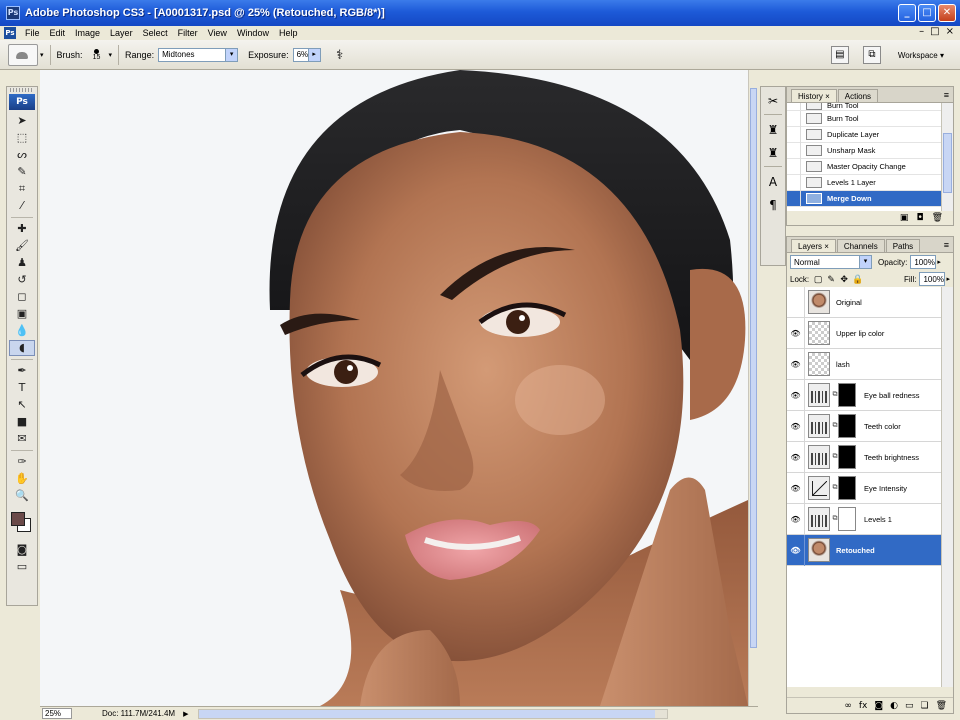 Image resolution: width=960 pixels, height=720 pixels. I want to click on layer-row: 👁 ⧉ Levels 1, so click(864, 519).